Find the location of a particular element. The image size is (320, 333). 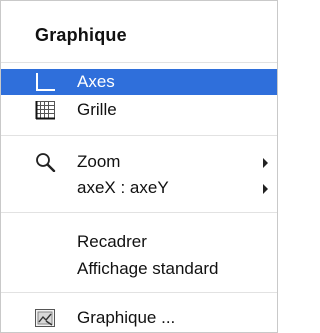

menu-item-recadrer-label: Recadrer is located at coordinates (112, 241).